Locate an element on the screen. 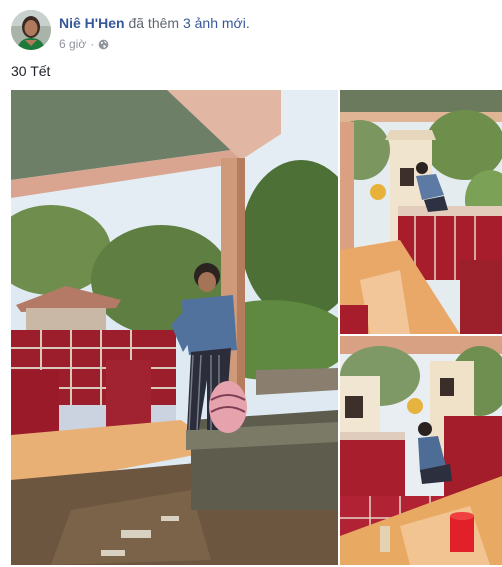 The height and width of the screenshot is (567, 502). photo-bottom-right is located at coordinates (421, 450).